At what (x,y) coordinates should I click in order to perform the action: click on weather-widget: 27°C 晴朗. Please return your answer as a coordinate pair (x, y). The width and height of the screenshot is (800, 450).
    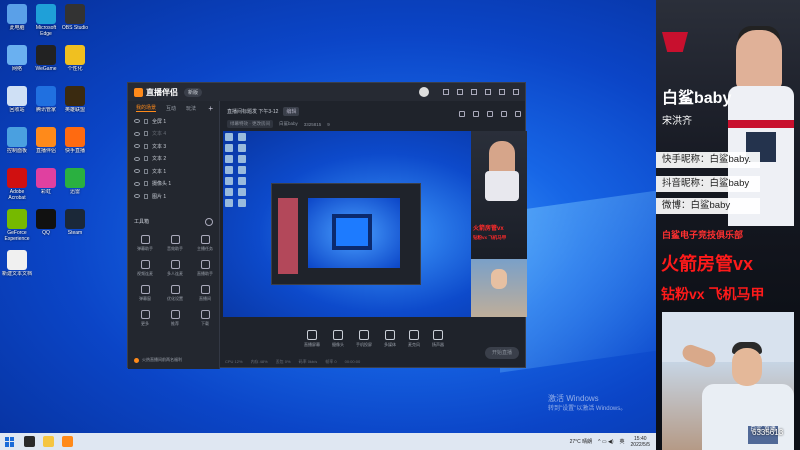
    Looking at the image, I should click on (581, 441).